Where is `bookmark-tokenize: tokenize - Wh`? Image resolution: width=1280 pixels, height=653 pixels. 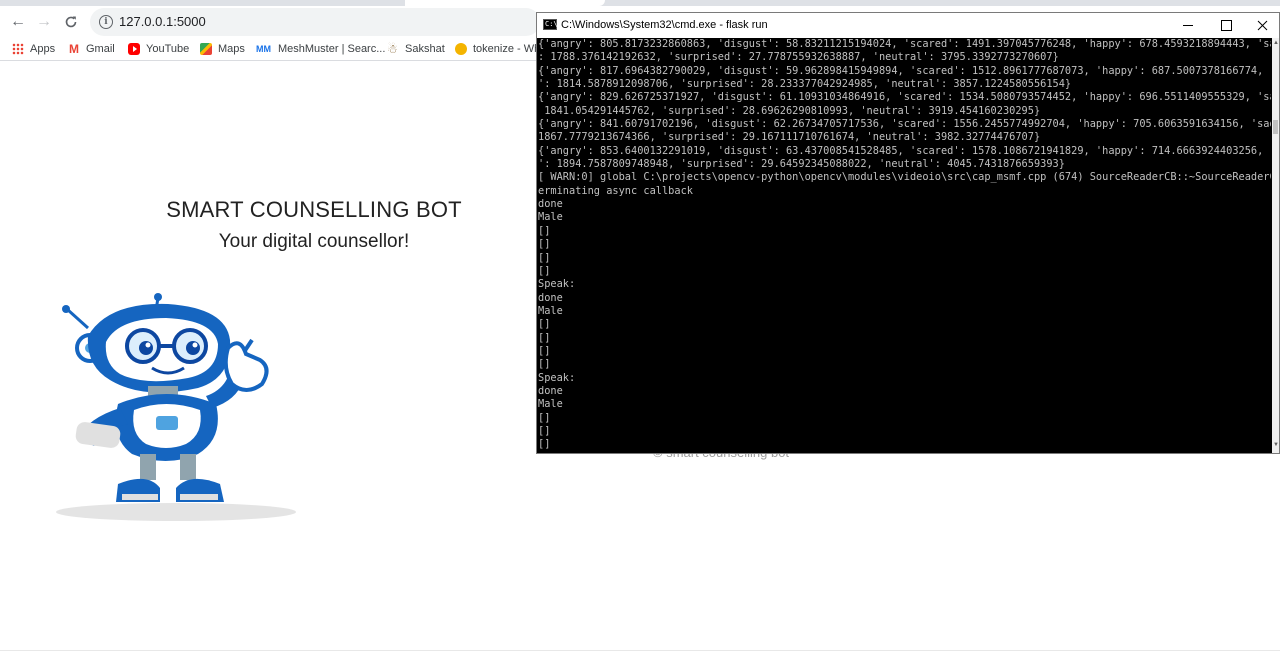 bookmark-tokenize: tokenize - Wh is located at coordinates (497, 49).